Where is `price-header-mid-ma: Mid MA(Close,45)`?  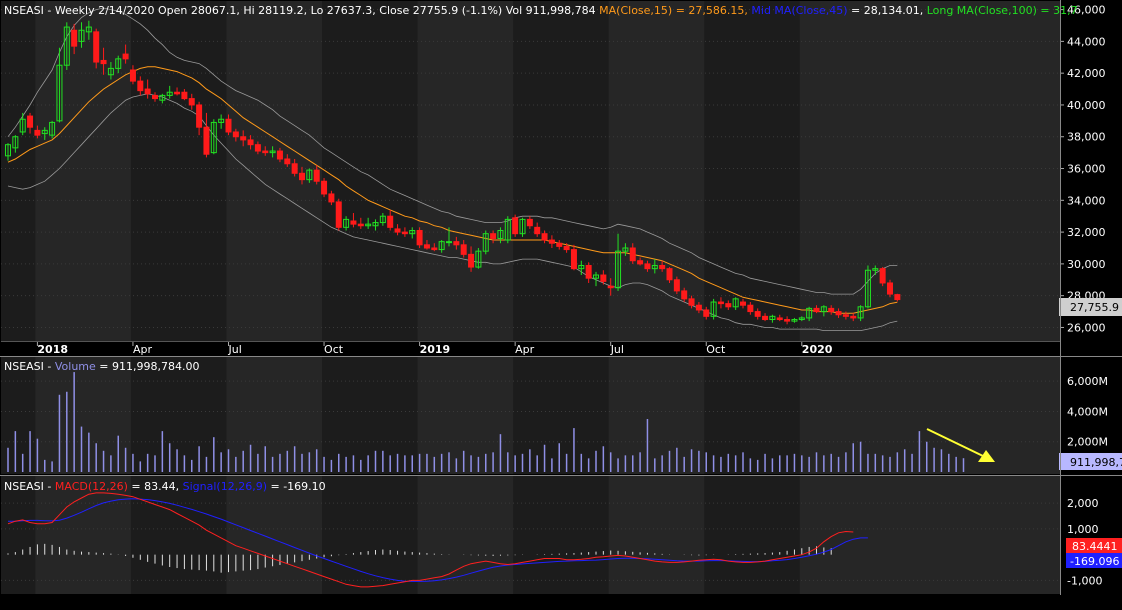 price-header-mid-ma: Mid MA(Close,45) is located at coordinates (799, 10).